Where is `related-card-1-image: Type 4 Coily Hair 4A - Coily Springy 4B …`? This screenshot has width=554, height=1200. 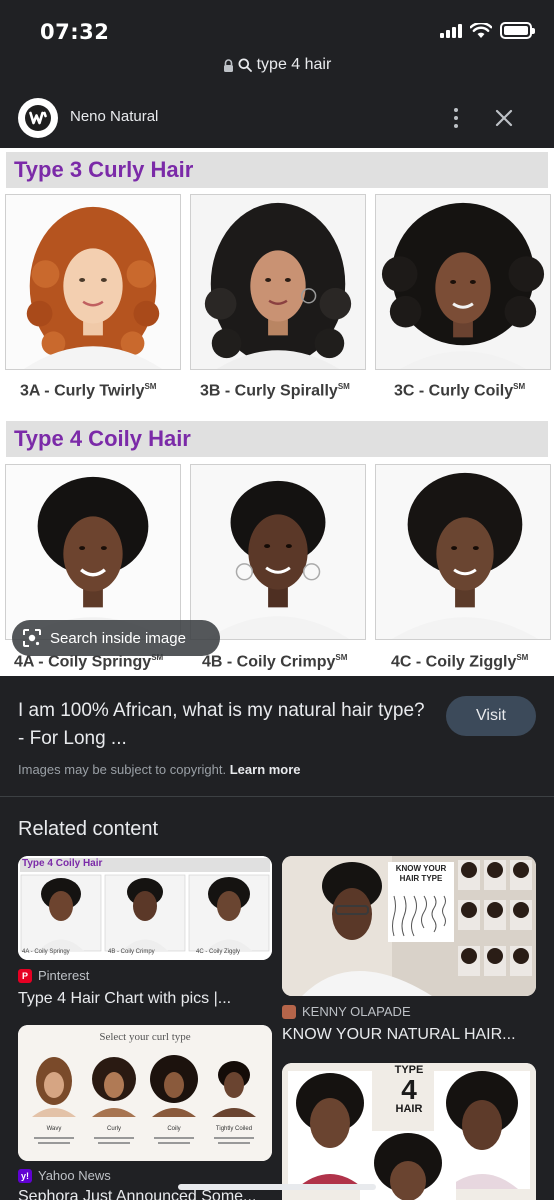
related-card-1-image: Type 4 Coily Hair 4A - Coily Springy 4B … is located at coordinates (145, 908).